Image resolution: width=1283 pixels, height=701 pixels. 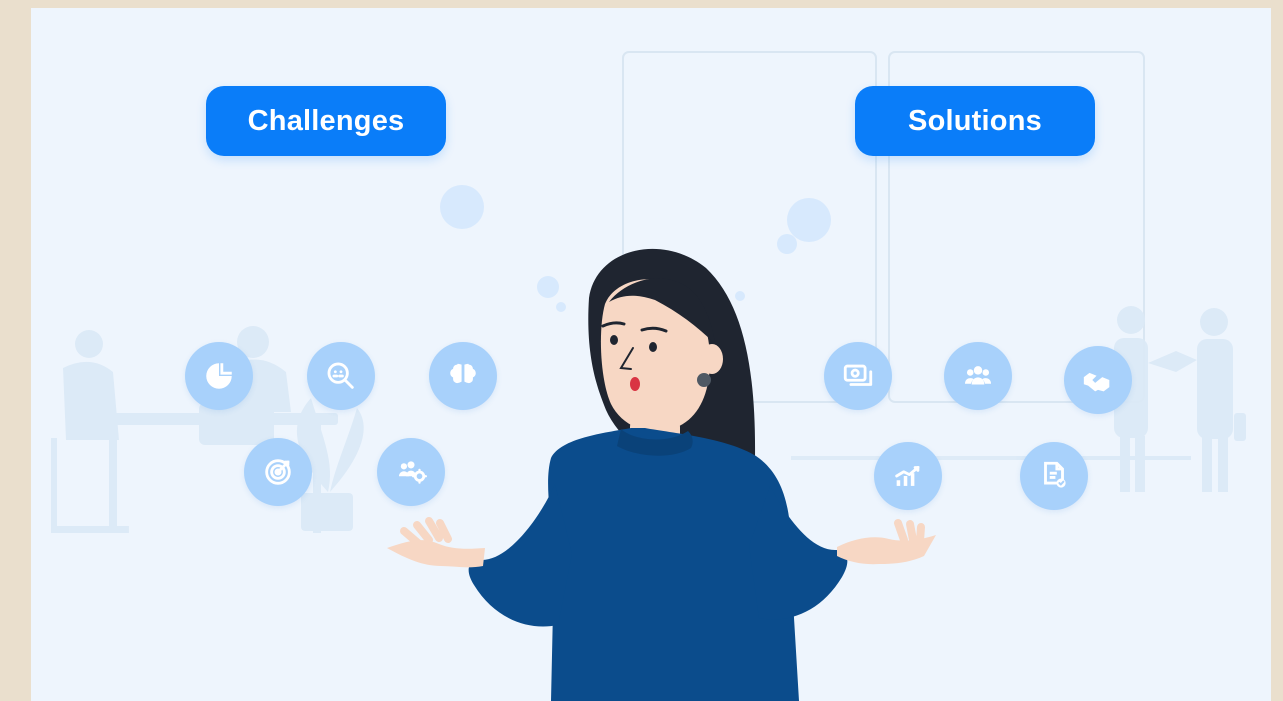 What do you see at coordinates (712, 359) in the screenshot?
I see `ear` at bounding box center [712, 359].